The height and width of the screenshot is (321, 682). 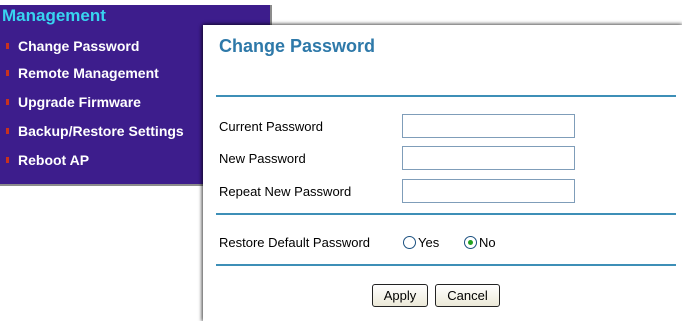 I want to click on menu-item-reboot-ap: Reboot AP, so click(x=47, y=160).